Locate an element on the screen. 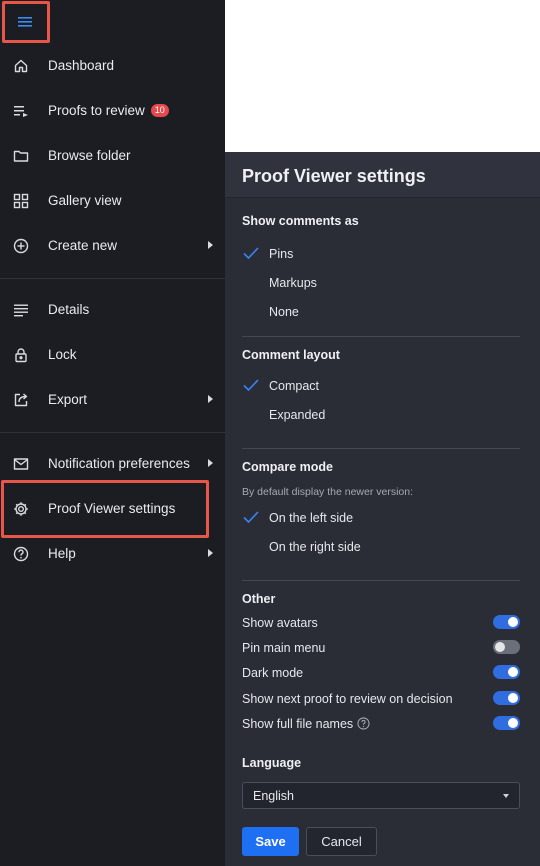  dark-mode-toggle is located at coordinates (506, 672).